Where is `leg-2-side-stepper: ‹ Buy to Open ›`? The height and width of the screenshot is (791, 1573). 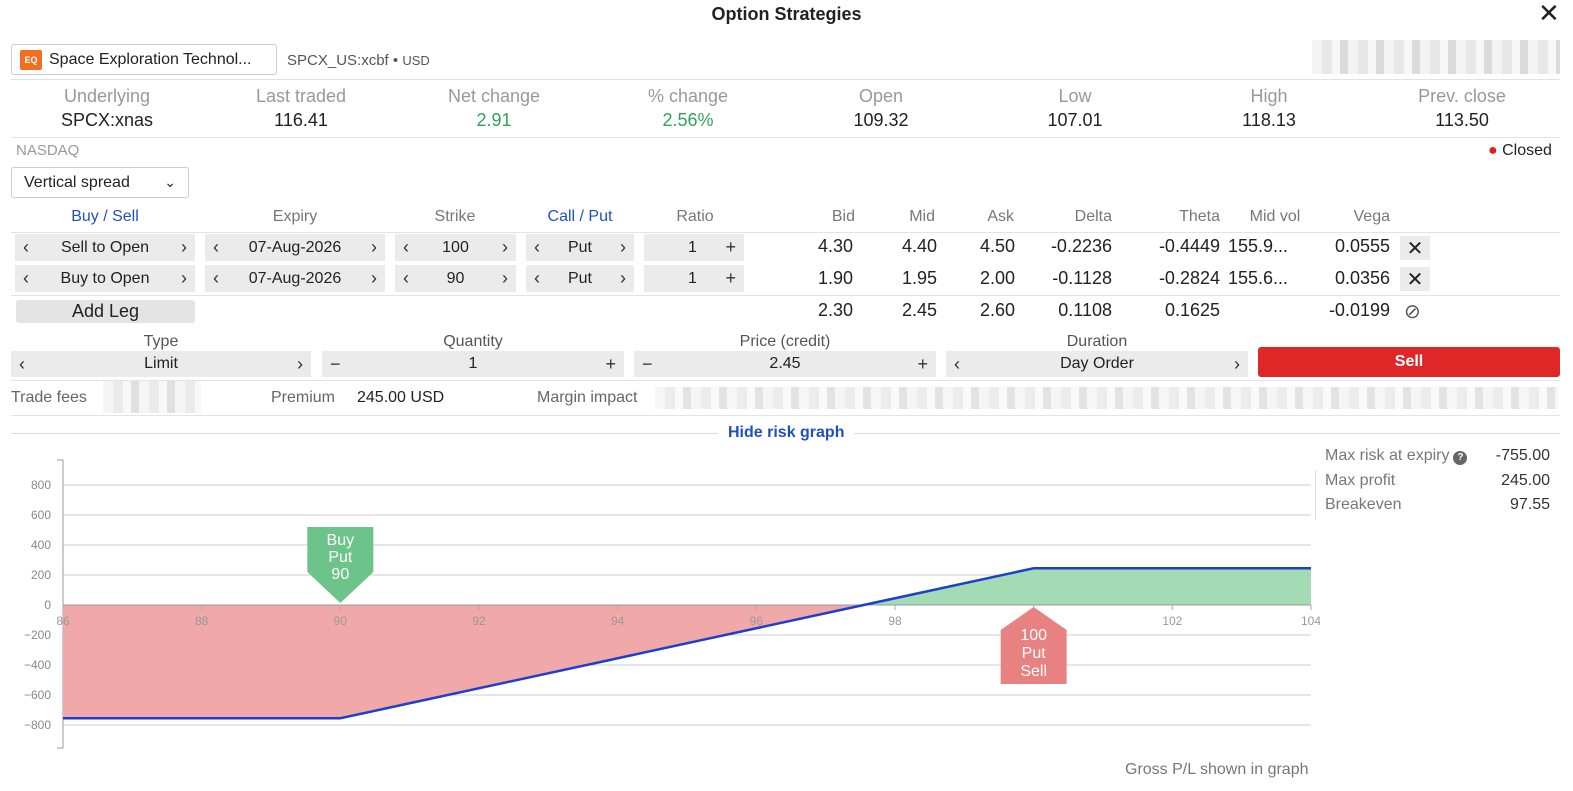
leg-2-side-stepper: ‹ Buy to Open › is located at coordinates (105, 278).